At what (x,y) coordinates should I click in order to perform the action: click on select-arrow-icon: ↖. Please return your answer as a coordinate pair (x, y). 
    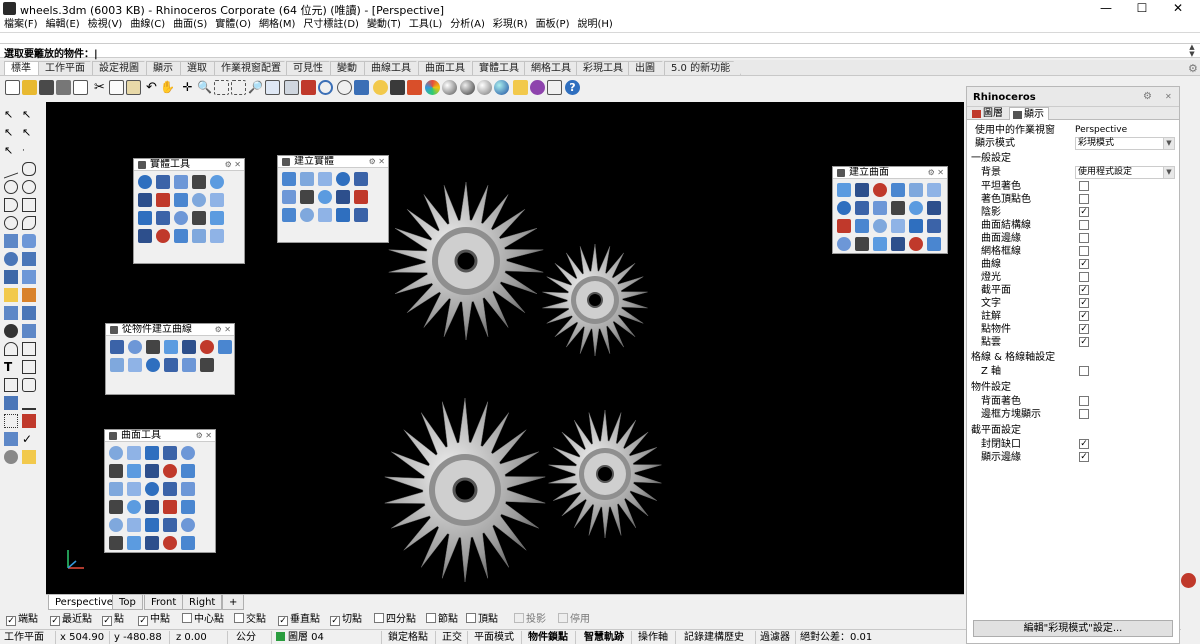
    Looking at the image, I should click on (11, 115).